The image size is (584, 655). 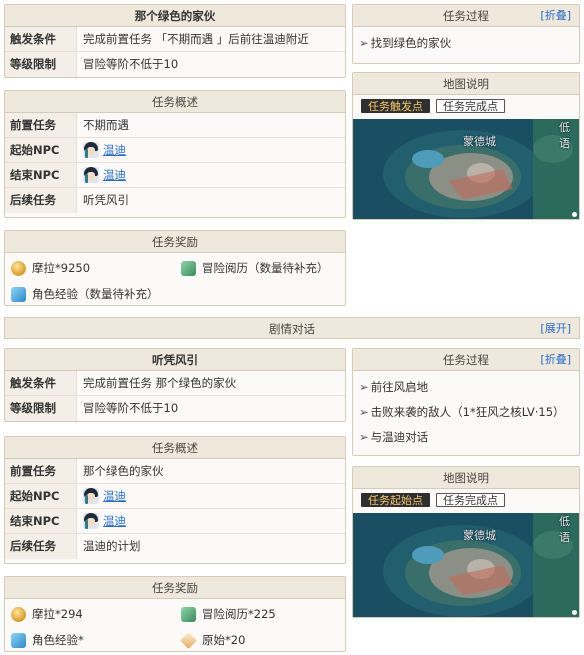 I want to click on map-tab-start: 任务起始点, so click(x=395, y=500).